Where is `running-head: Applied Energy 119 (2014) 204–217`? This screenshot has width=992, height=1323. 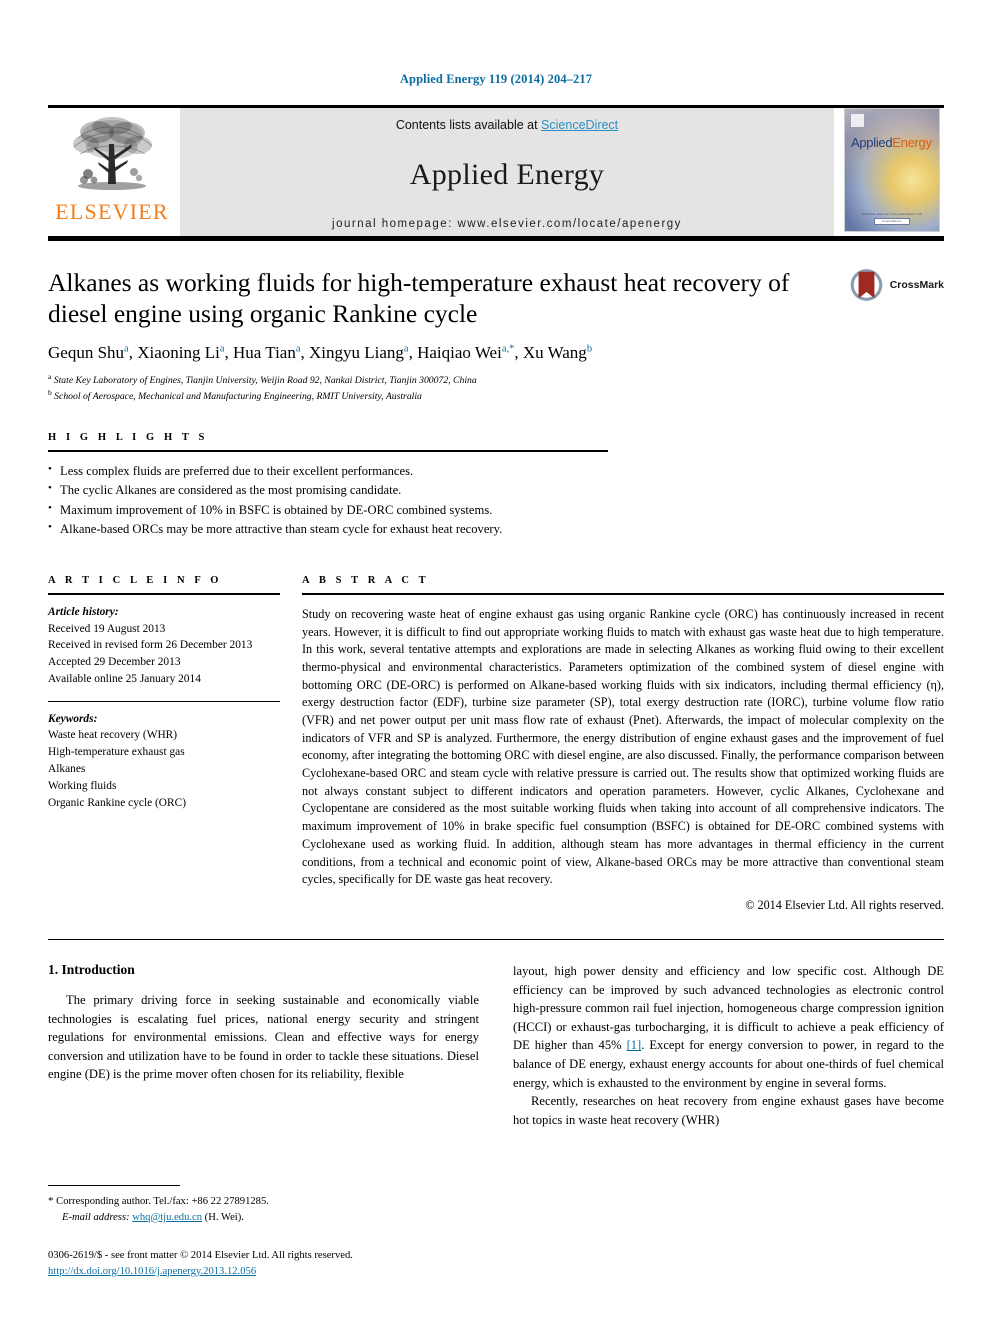
running-head: Applied Energy 119 (2014) 204–217 is located at coordinates (496, 79).